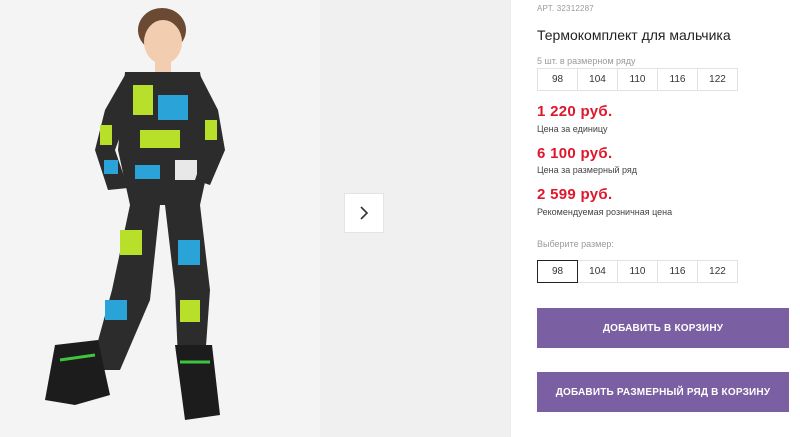  I want to click on set-sizes-row: 98 104 110 116 122, so click(637, 79).